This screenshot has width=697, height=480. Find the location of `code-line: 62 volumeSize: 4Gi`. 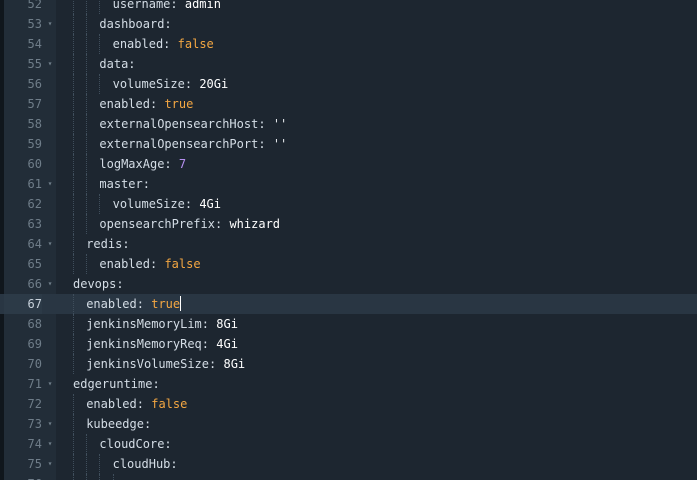

code-line: 62 volumeSize: 4Gi is located at coordinates (348, 204).